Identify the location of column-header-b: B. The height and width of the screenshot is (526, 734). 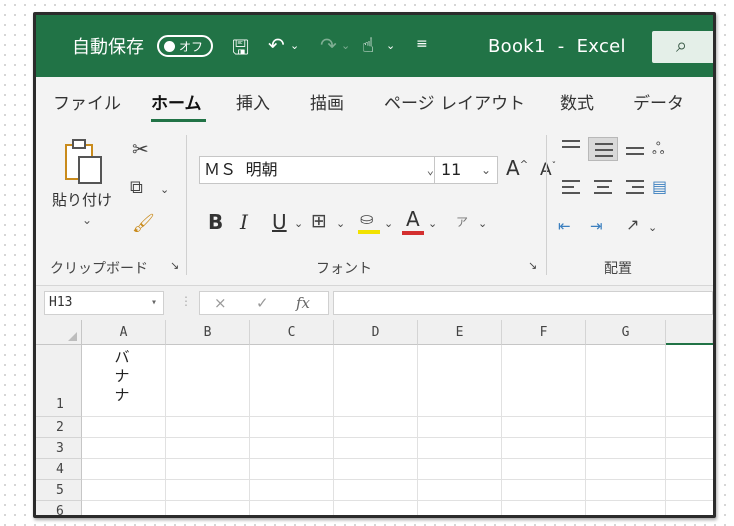
(208, 332).